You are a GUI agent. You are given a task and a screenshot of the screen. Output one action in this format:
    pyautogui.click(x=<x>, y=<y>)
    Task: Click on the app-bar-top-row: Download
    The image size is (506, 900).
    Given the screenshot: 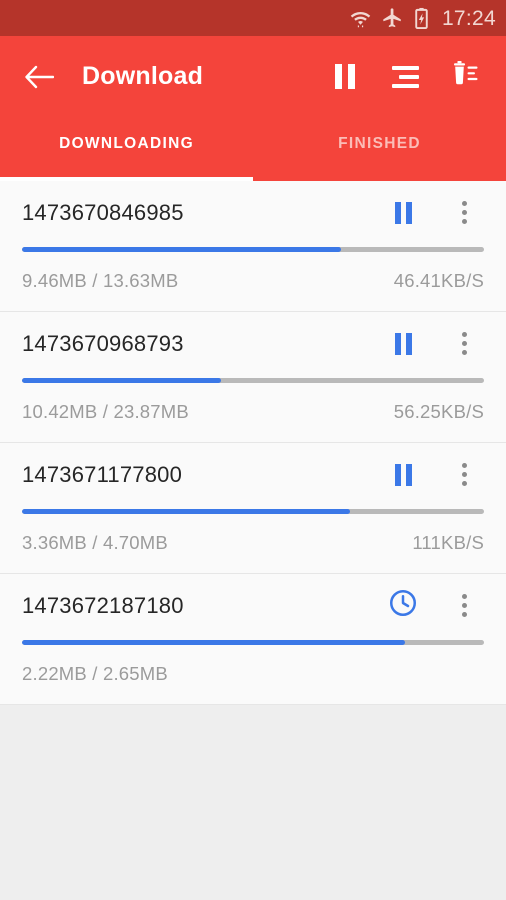 What is the action you would take?
    pyautogui.click(x=253, y=76)
    